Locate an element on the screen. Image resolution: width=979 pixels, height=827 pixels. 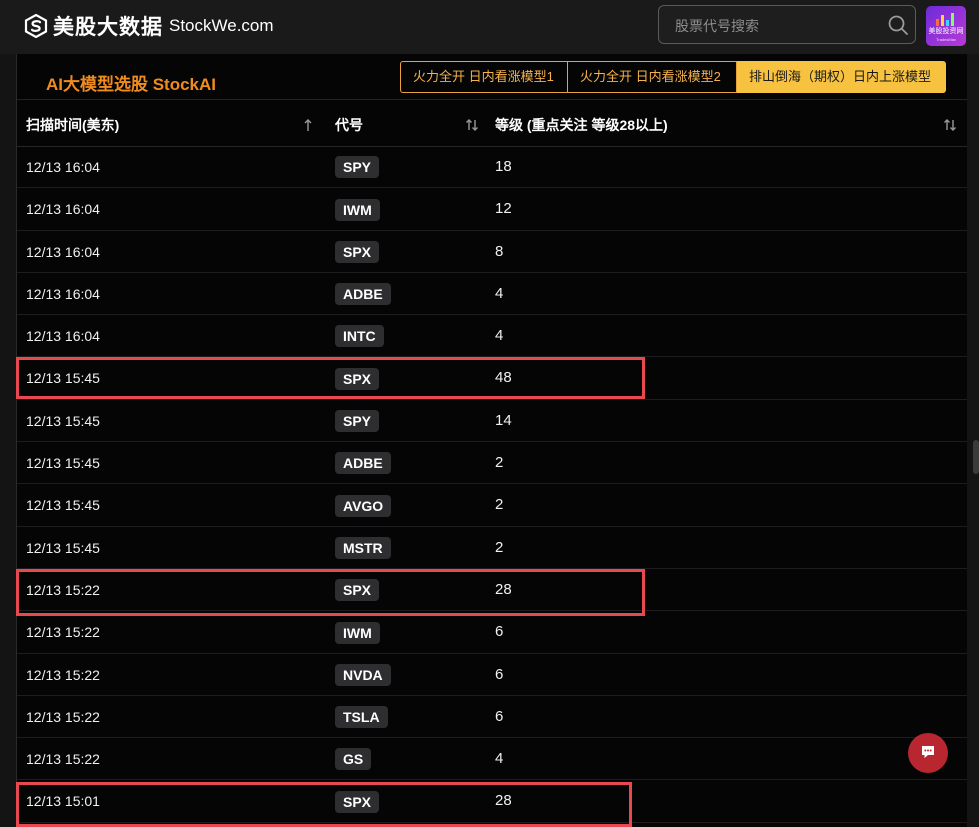
table-row: 12/13 15:22 GS 4 is located at coordinates (492, 759).